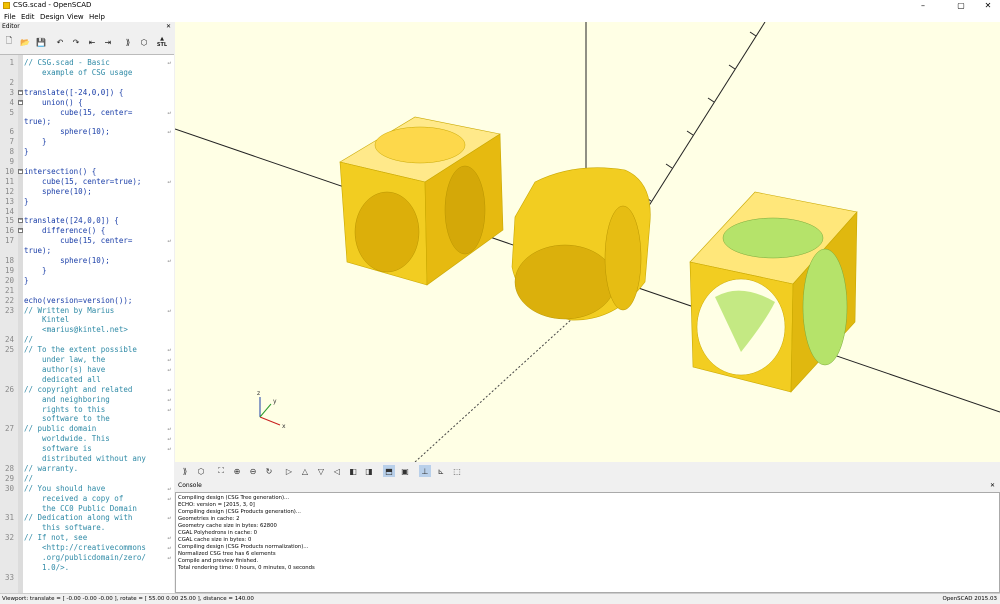  I want to click on view-top-icon: △, so click(305, 471).